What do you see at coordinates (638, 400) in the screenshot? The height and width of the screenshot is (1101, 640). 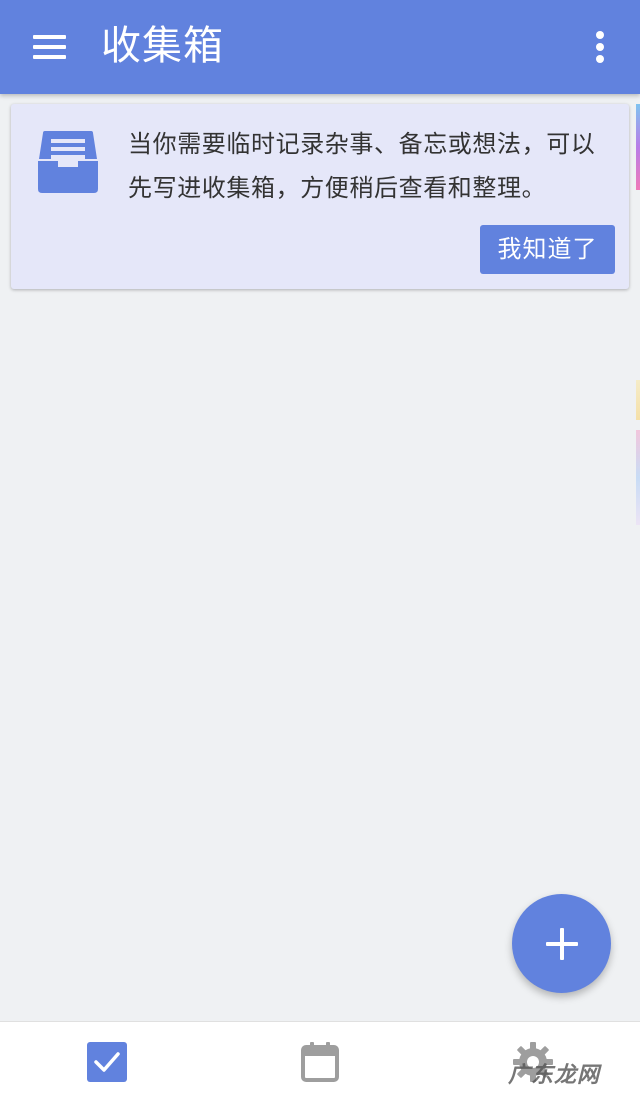 I see `edge-stripe-middle` at bounding box center [638, 400].